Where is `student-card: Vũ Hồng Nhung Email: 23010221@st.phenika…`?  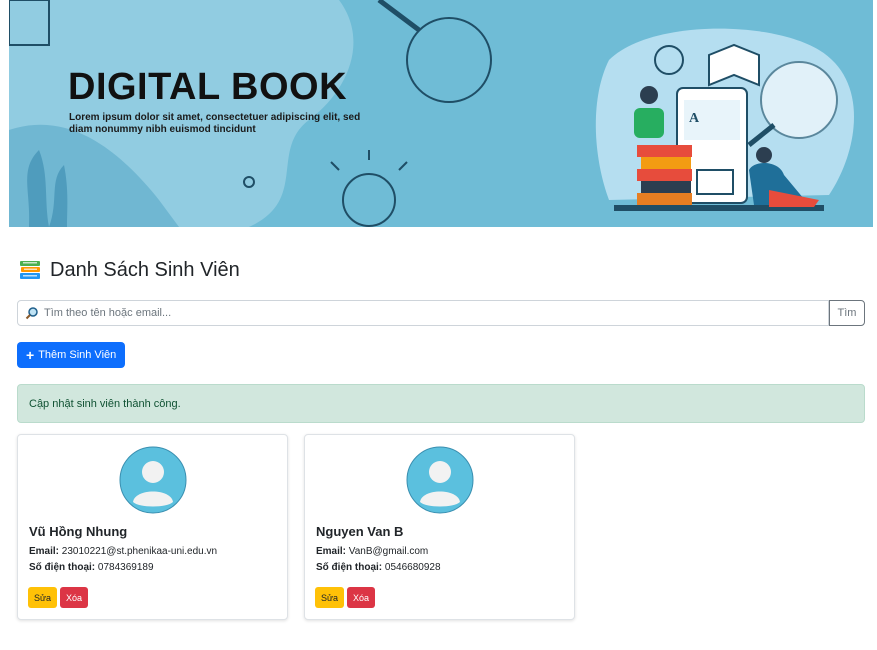
student-card: Vũ Hồng Nhung Email: 23010221@st.phenika… is located at coordinates (152, 527).